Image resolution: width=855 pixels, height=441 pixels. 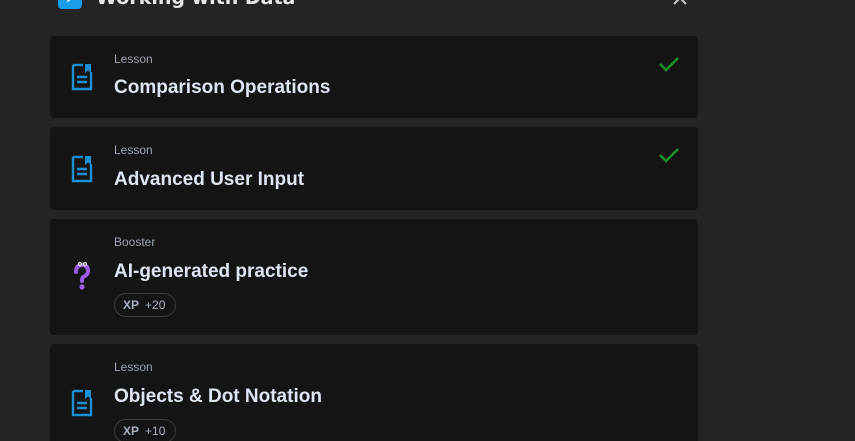 What do you see at coordinates (374, 77) in the screenshot?
I see `lesson-card-comparison-operations: Lesson Comparison Operations` at bounding box center [374, 77].